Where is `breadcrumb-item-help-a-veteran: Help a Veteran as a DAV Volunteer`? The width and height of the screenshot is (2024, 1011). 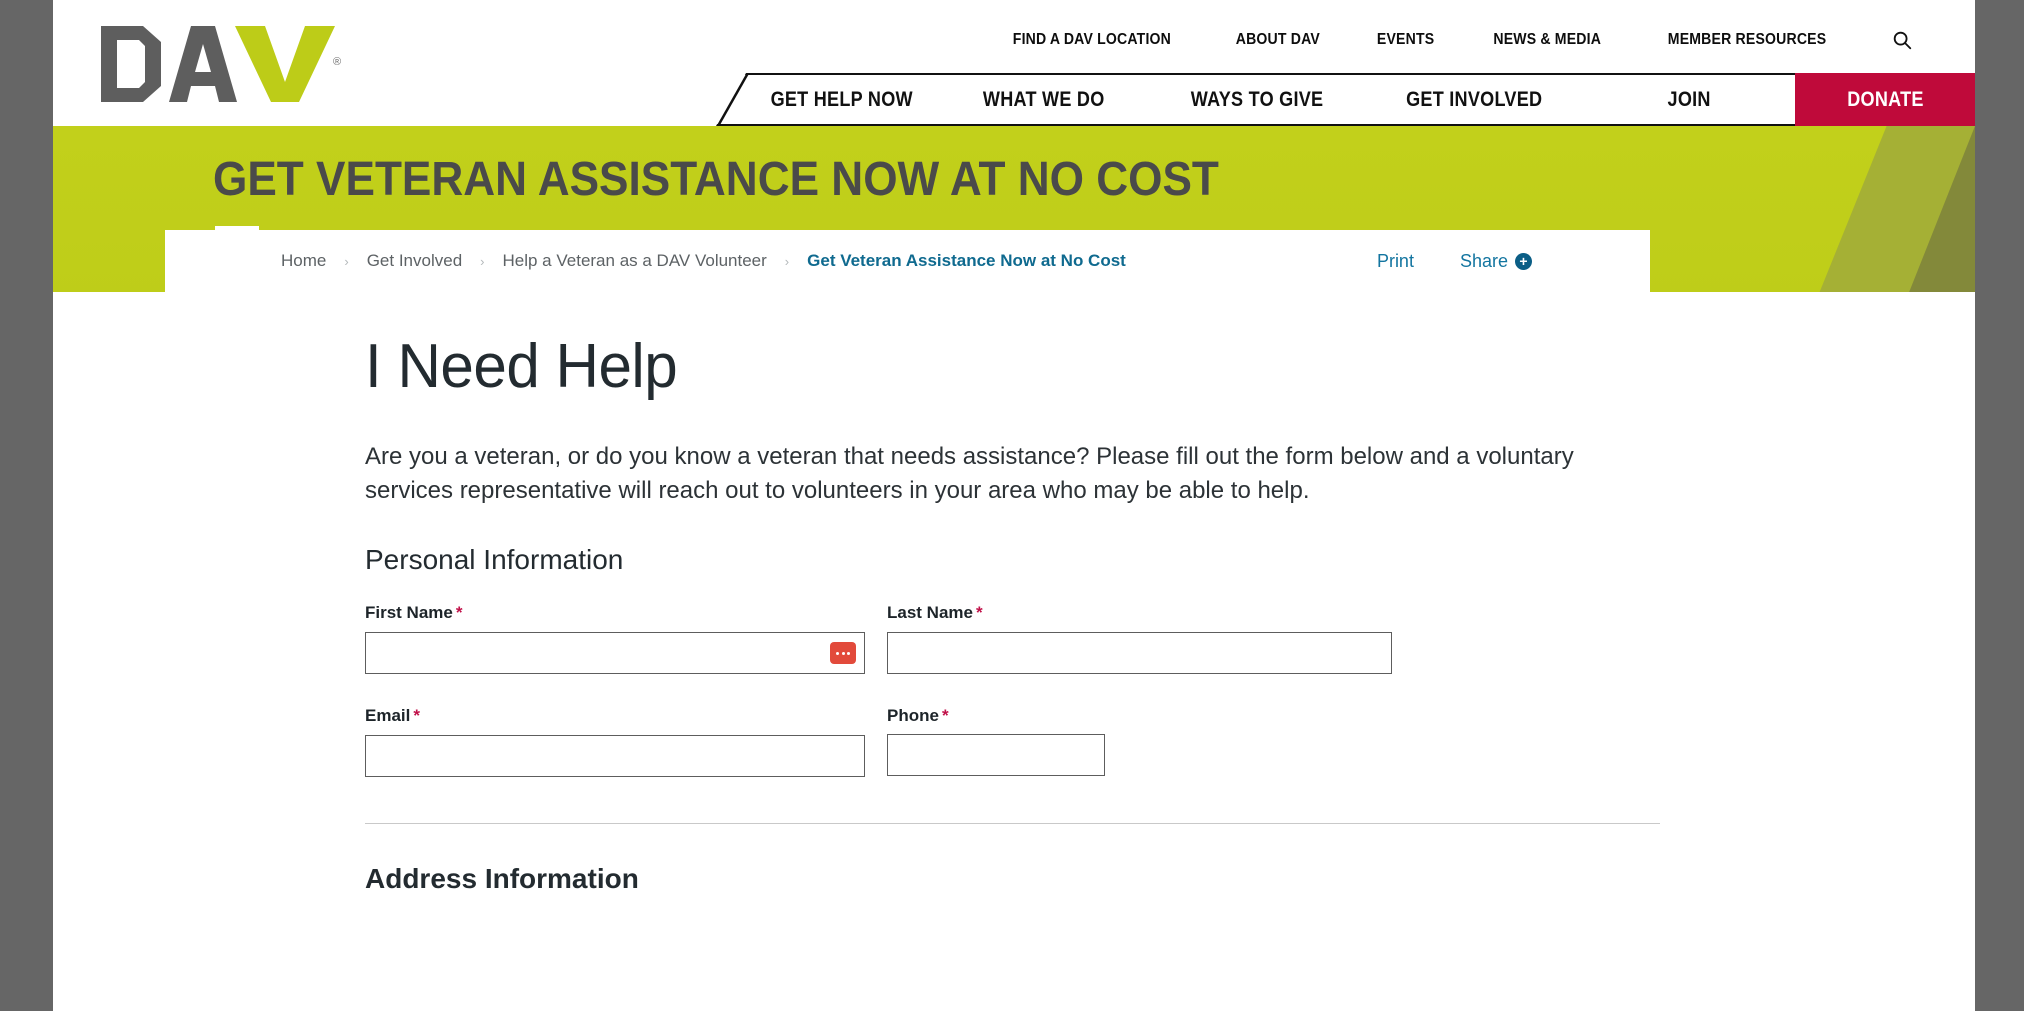 breadcrumb-item-help-a-veteran: Help a Veteran as a DAV Volunteer is located at coordinates (635, 261).